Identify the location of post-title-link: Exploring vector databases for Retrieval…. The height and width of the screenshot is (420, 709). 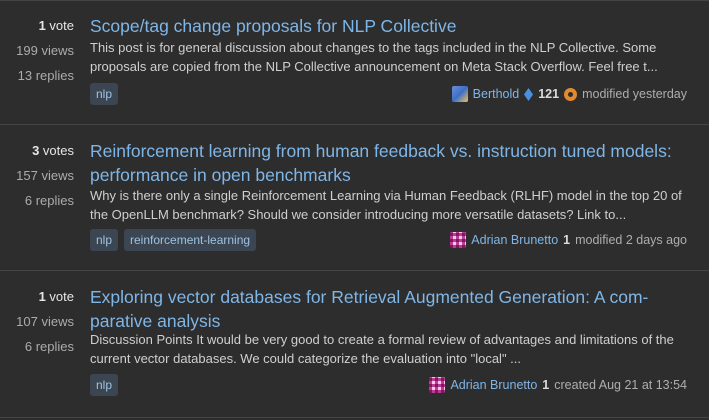
(380, 309).